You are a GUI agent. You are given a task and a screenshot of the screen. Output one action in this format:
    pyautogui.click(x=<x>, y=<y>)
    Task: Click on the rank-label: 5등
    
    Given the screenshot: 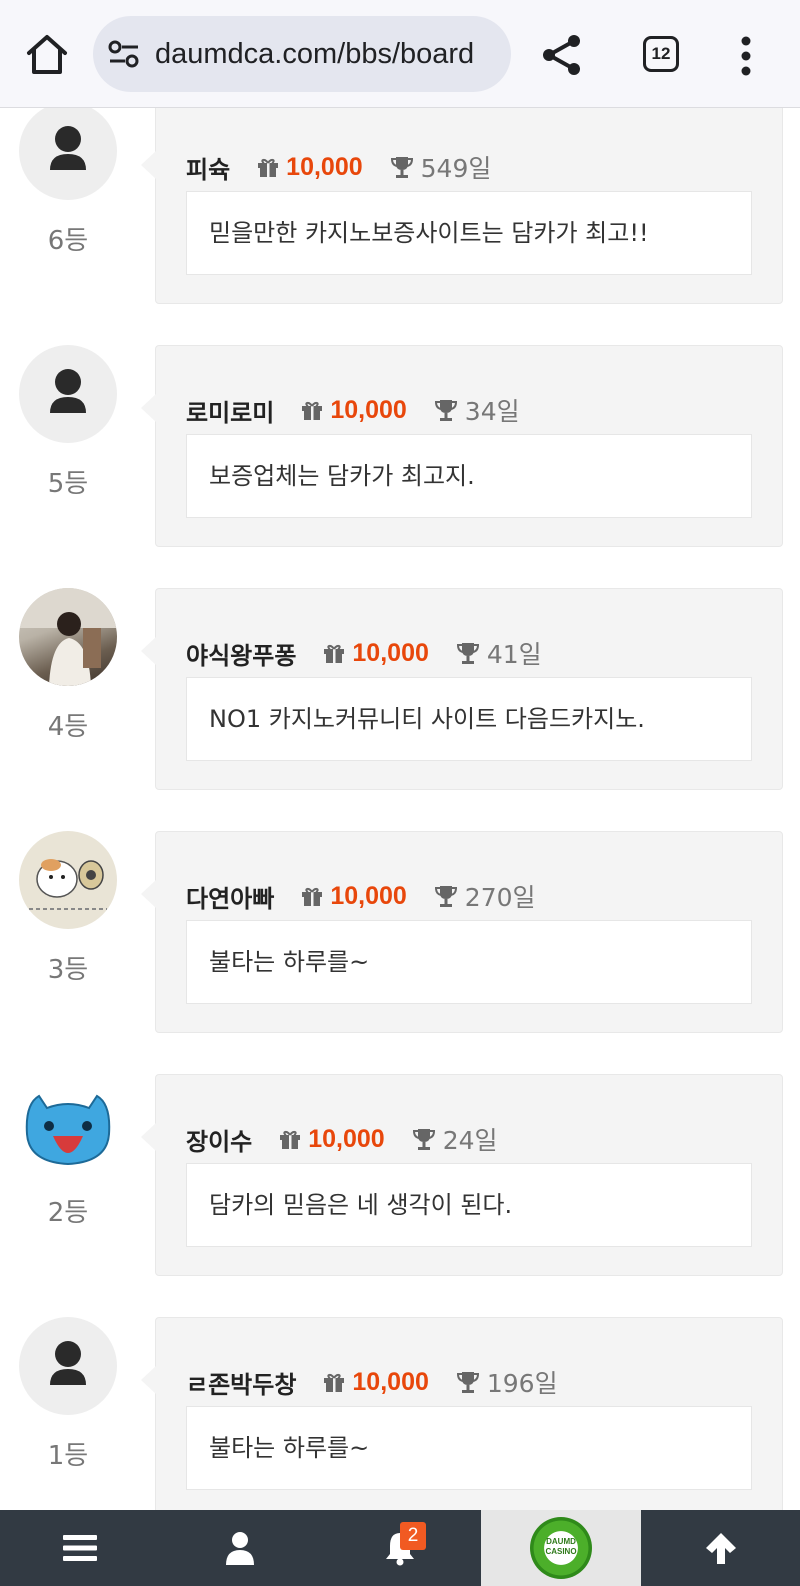 What is the action you would take?
    pyautogui.click(x=68, y=484)
    